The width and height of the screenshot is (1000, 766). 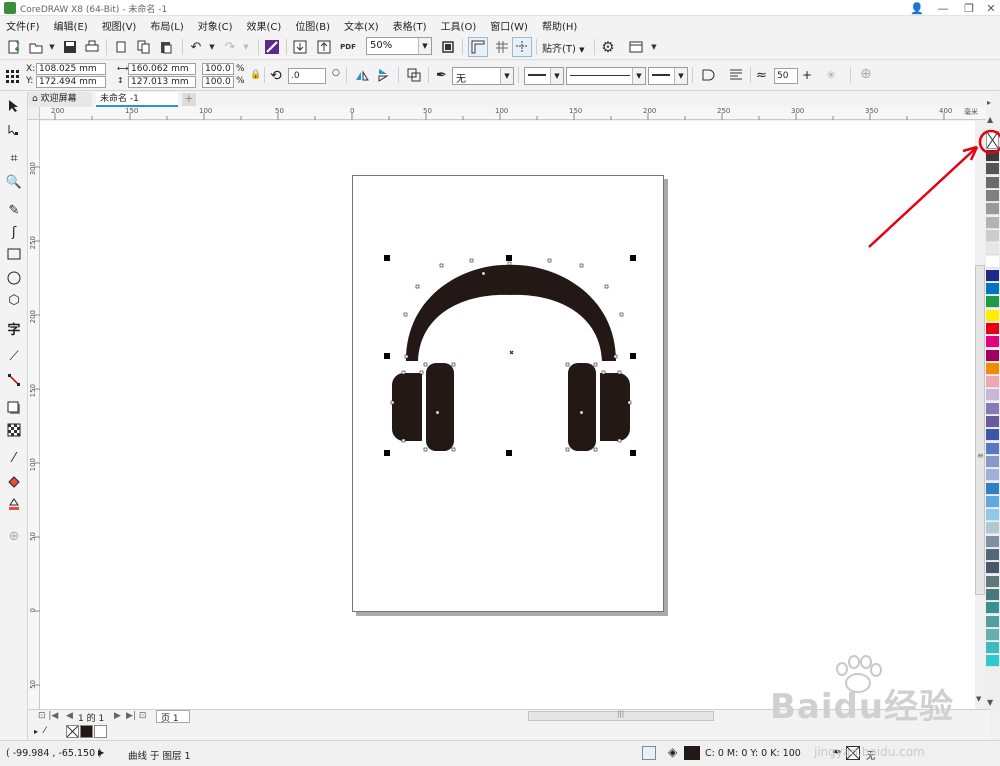 What do you see at coordinates (52, 47) in the screenshot?
I see `open-dropdown-icon: ▼` at bounding box center [52, 47].